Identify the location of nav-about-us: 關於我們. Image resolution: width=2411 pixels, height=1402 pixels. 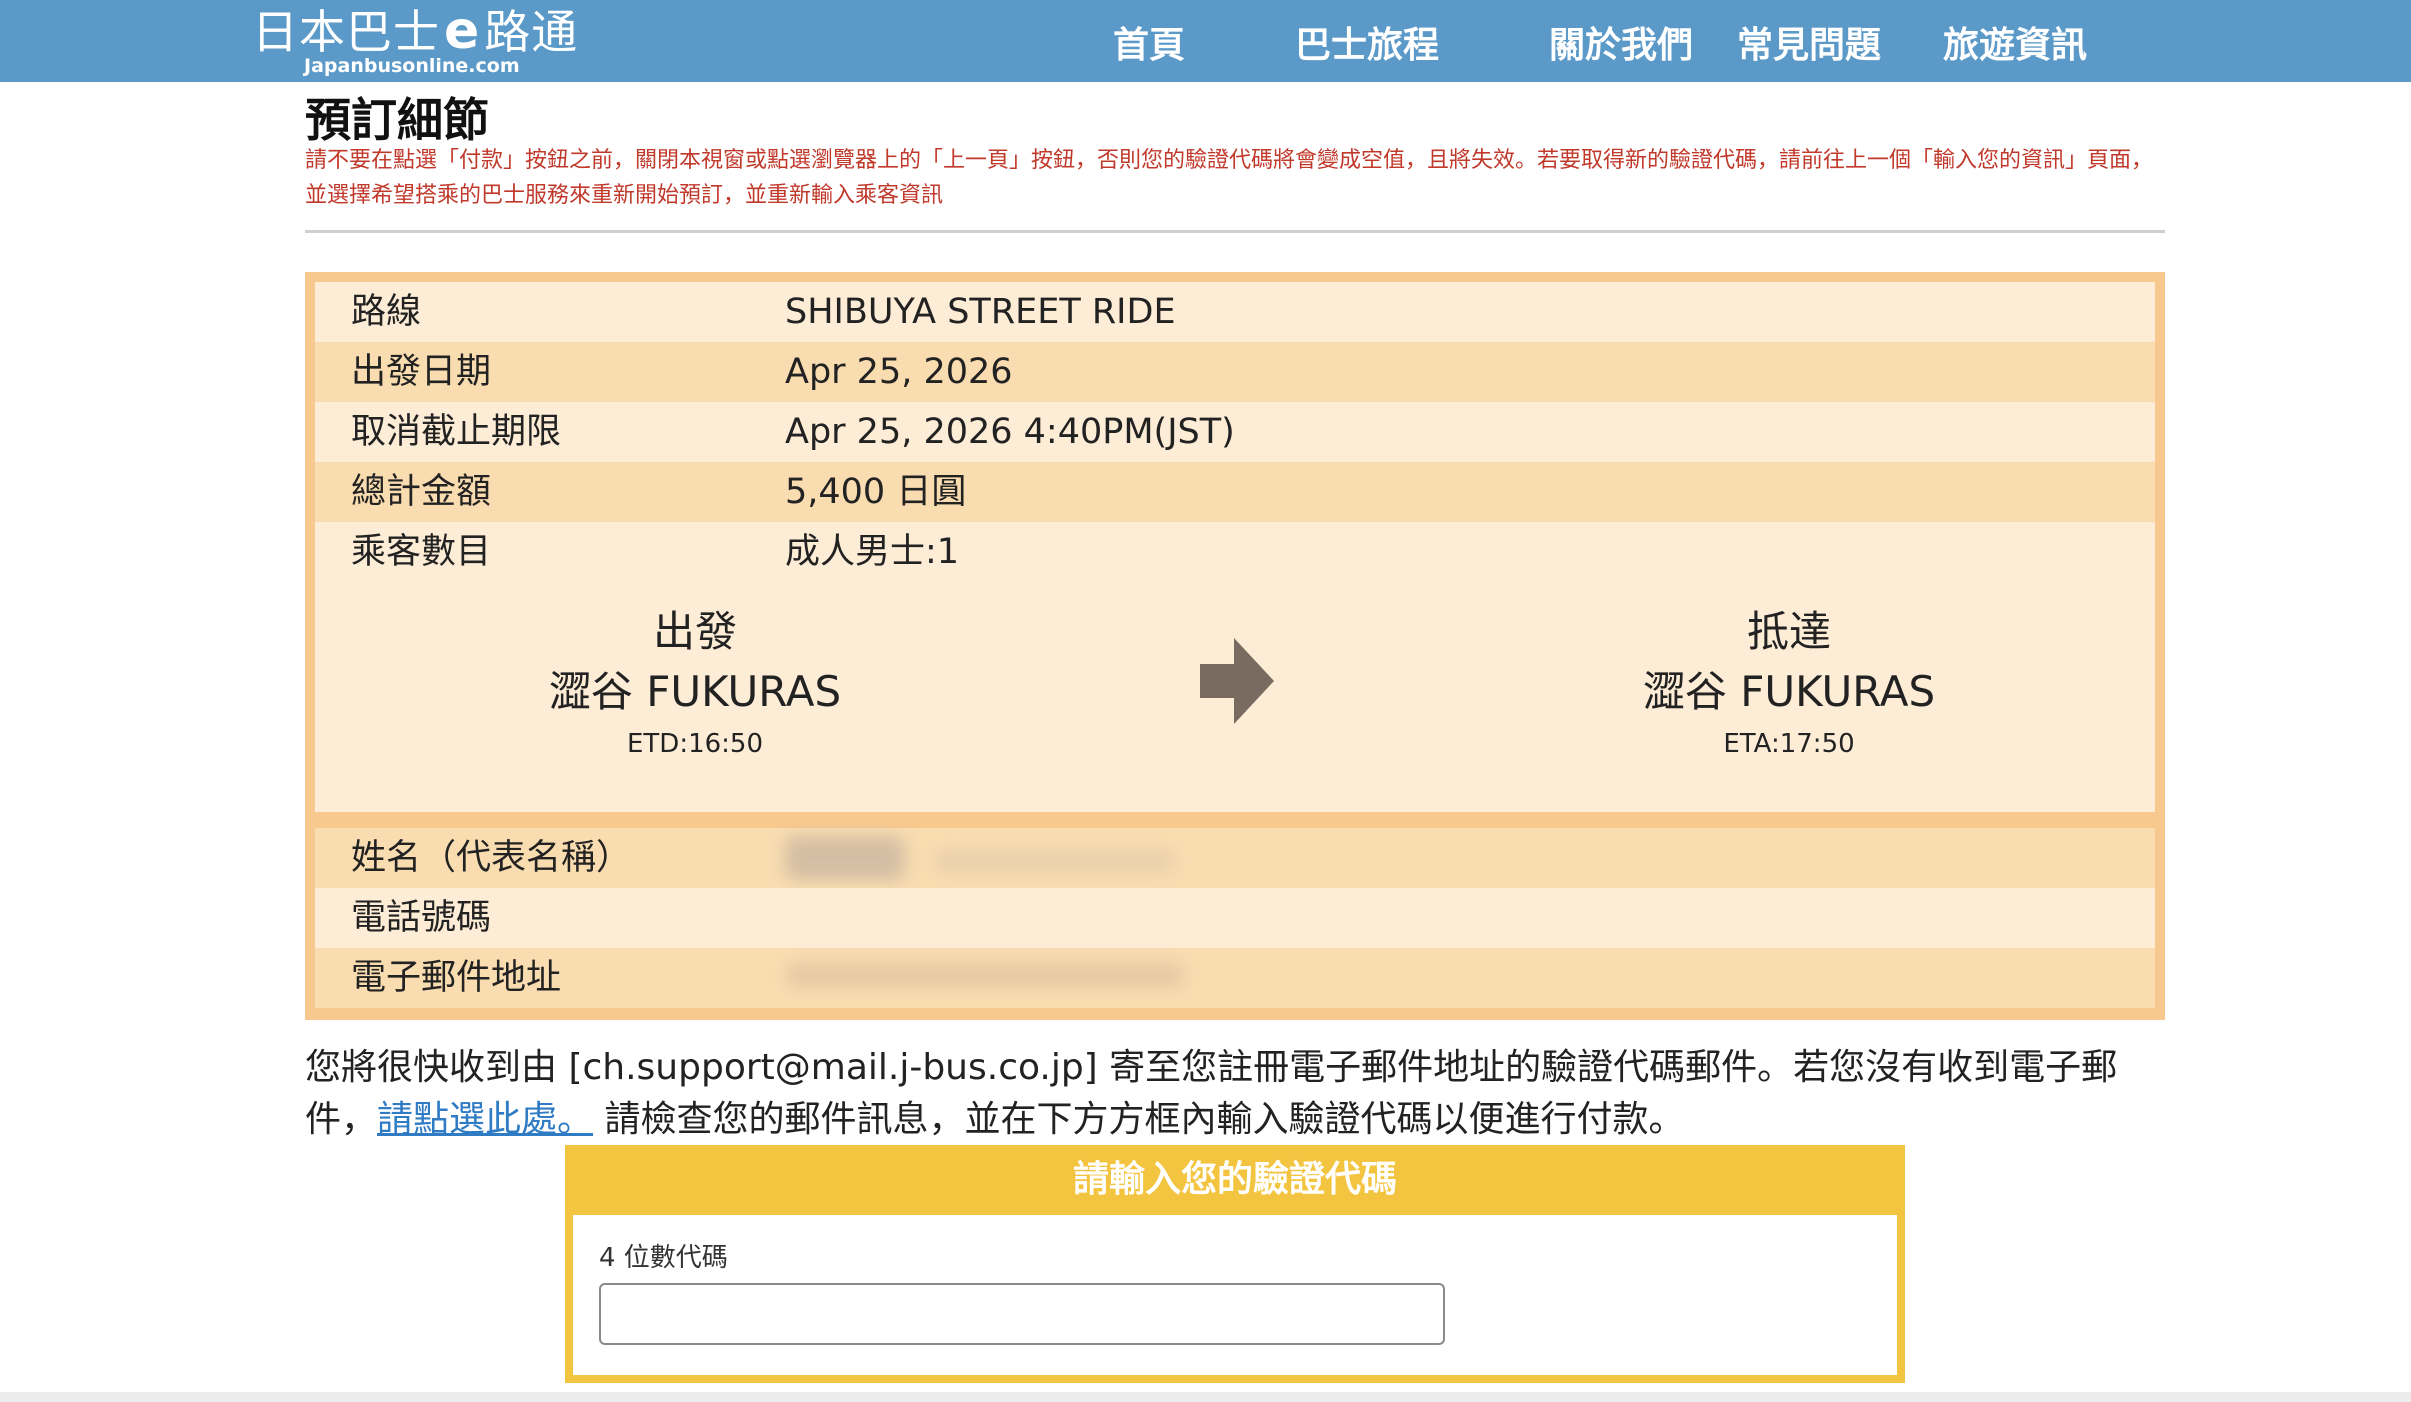
(1621, 42).